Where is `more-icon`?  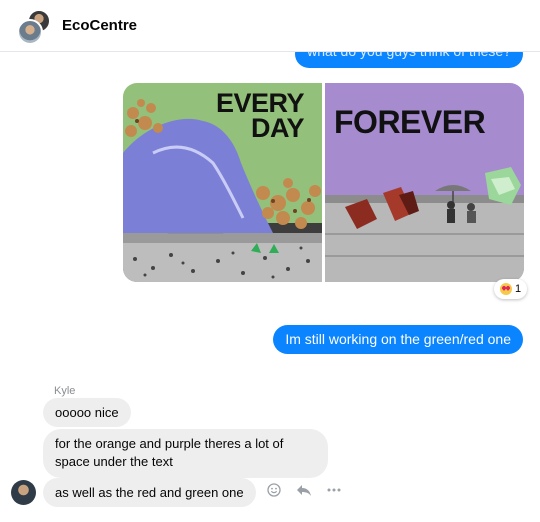 more-icon is located at coordinates (334, 490).